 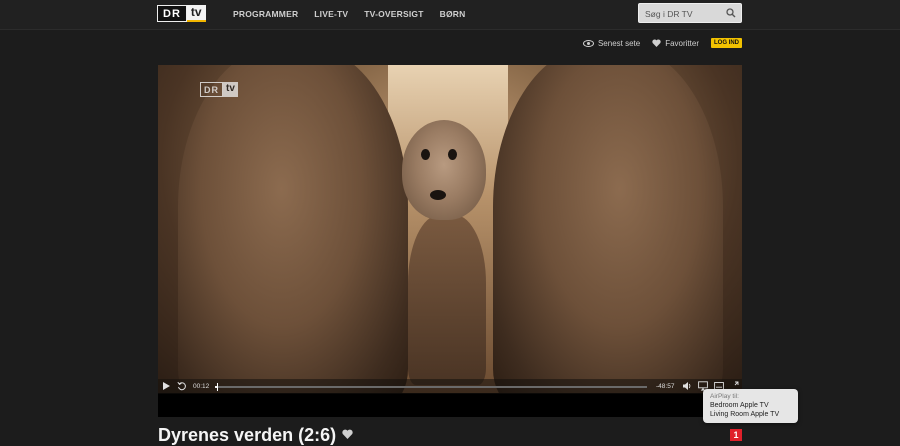 I want to click on watermark-tv: tv, so click(x=230, y=89).